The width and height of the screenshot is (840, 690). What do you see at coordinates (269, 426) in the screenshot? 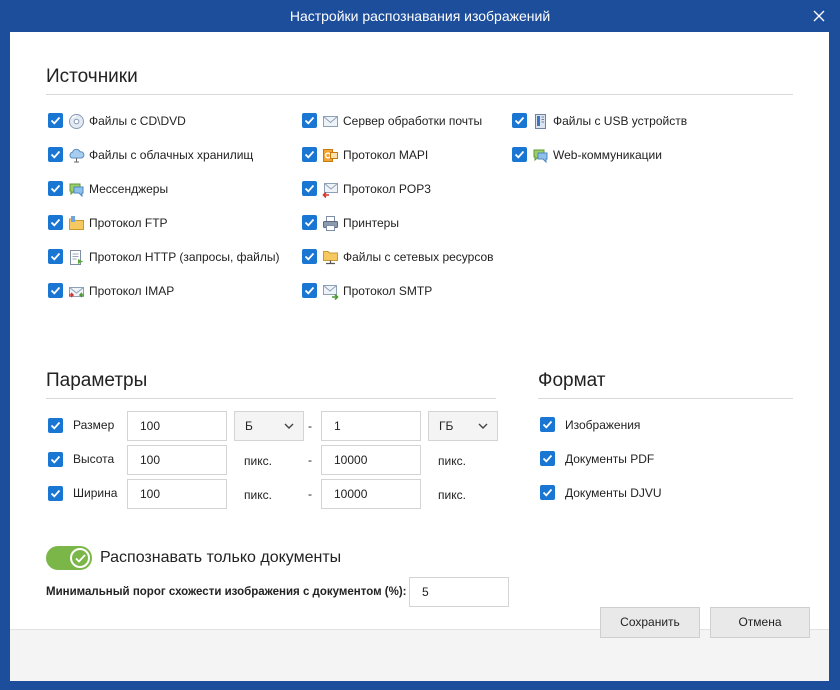
I see `size-min-unit-select: Б` at bounding box center [269, 426].